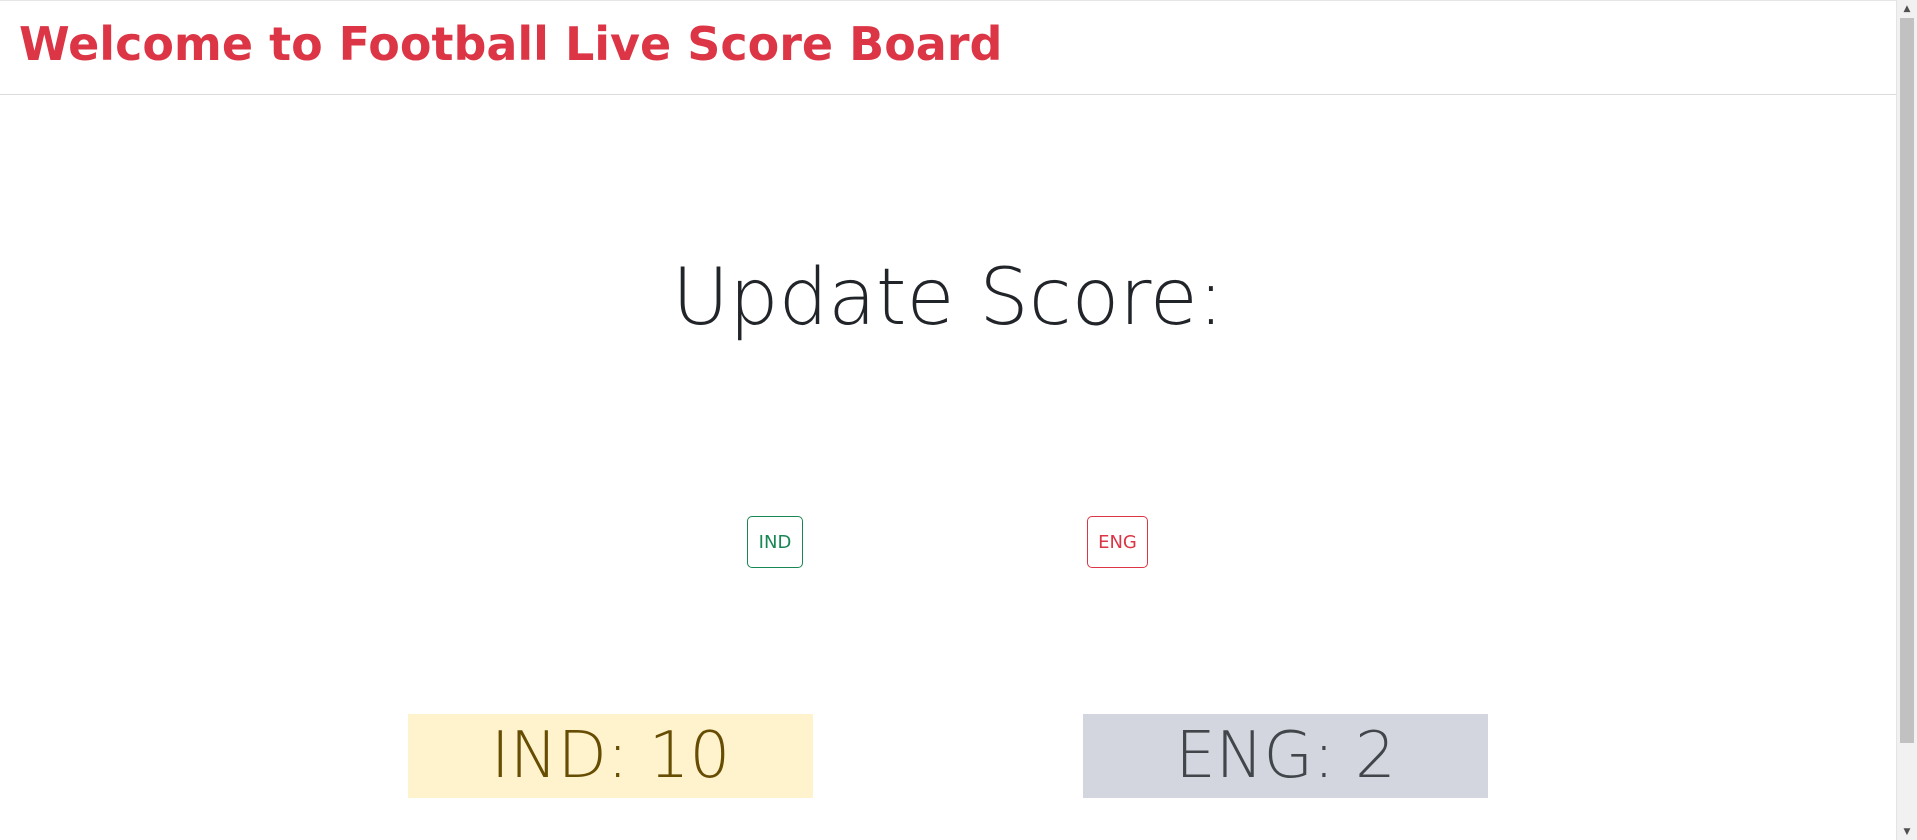  What do you see at coordinates (775, 542) in the screenshot?
I see `ind-score-button: IND` at bounding box center [775, 542].